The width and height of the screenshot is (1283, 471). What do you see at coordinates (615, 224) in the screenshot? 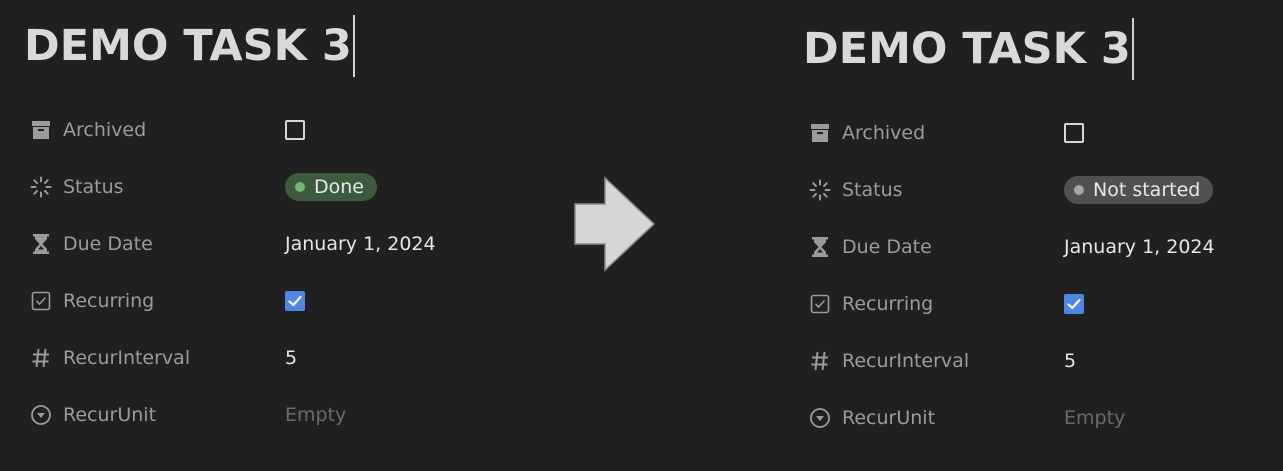
I see `right-arrow-icon` at bounding box center [615, 224].